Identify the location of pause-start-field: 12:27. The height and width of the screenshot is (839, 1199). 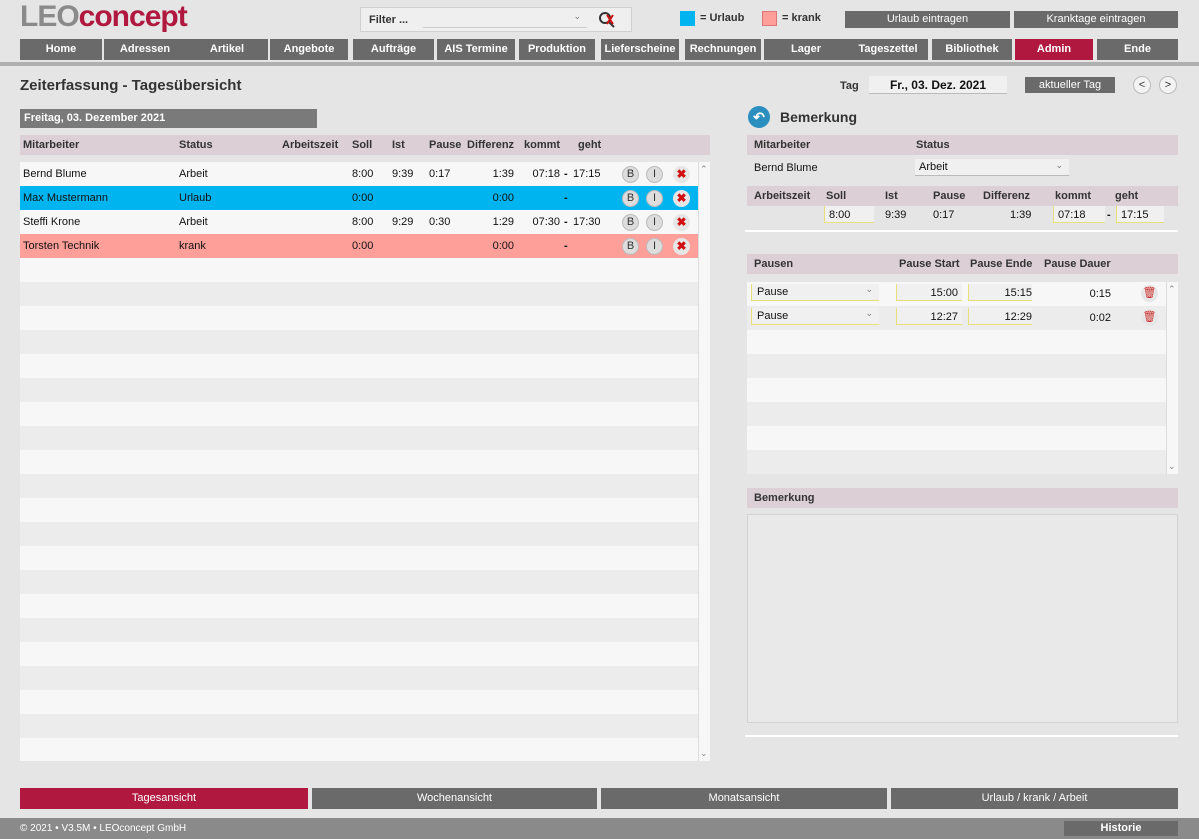
(929, 316).